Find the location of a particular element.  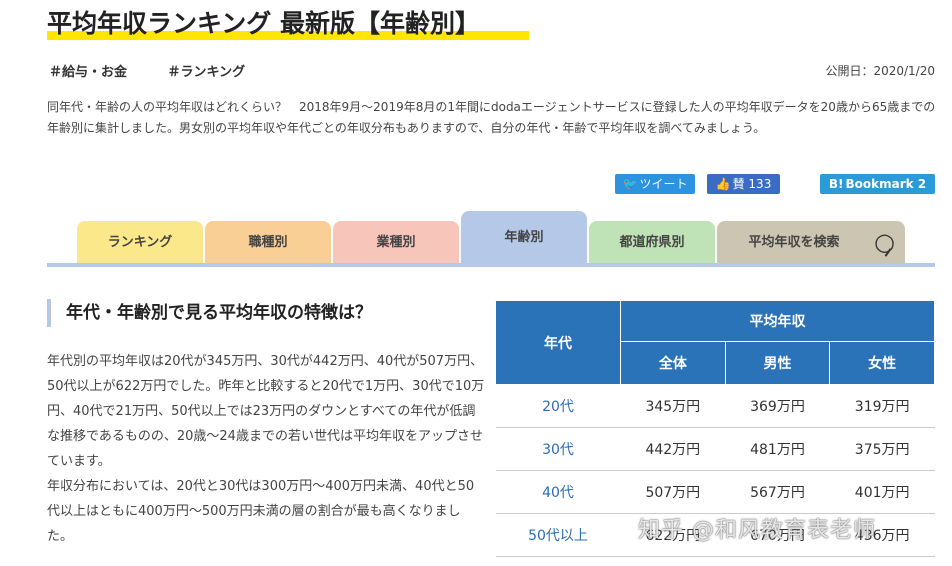

male-cell: 481万円 is located at coordinates (777, 449).